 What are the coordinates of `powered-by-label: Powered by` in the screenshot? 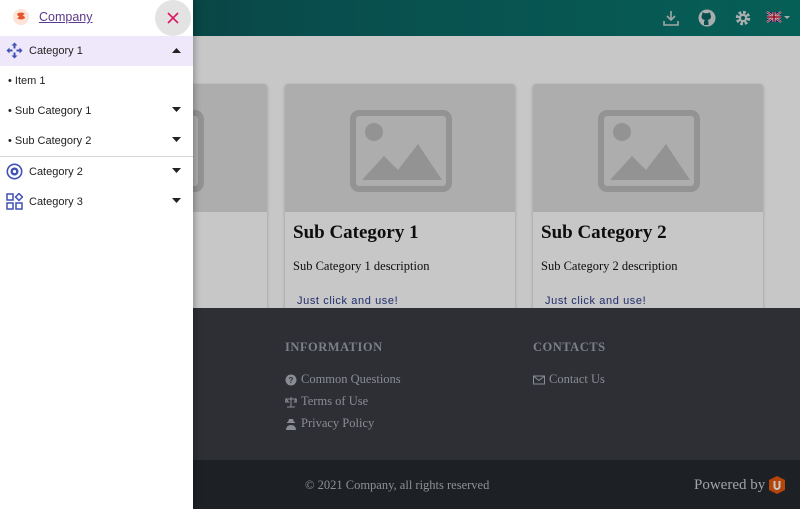 It's located at (730, 484).